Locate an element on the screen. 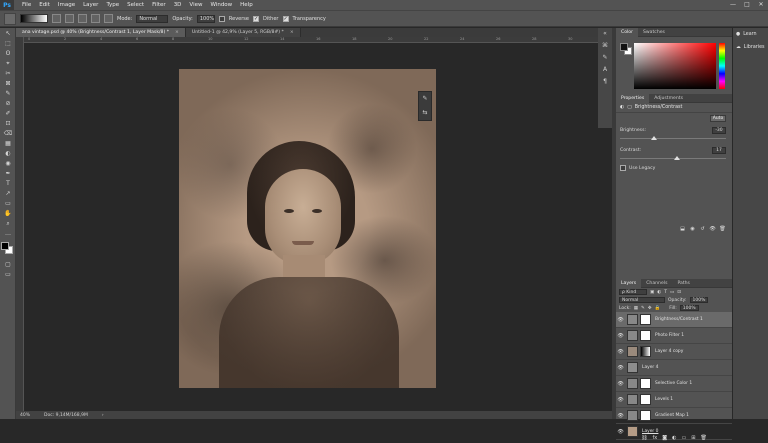 The image size is (768, 443). type-tool-icon: T is located at coordinates (8, 183).